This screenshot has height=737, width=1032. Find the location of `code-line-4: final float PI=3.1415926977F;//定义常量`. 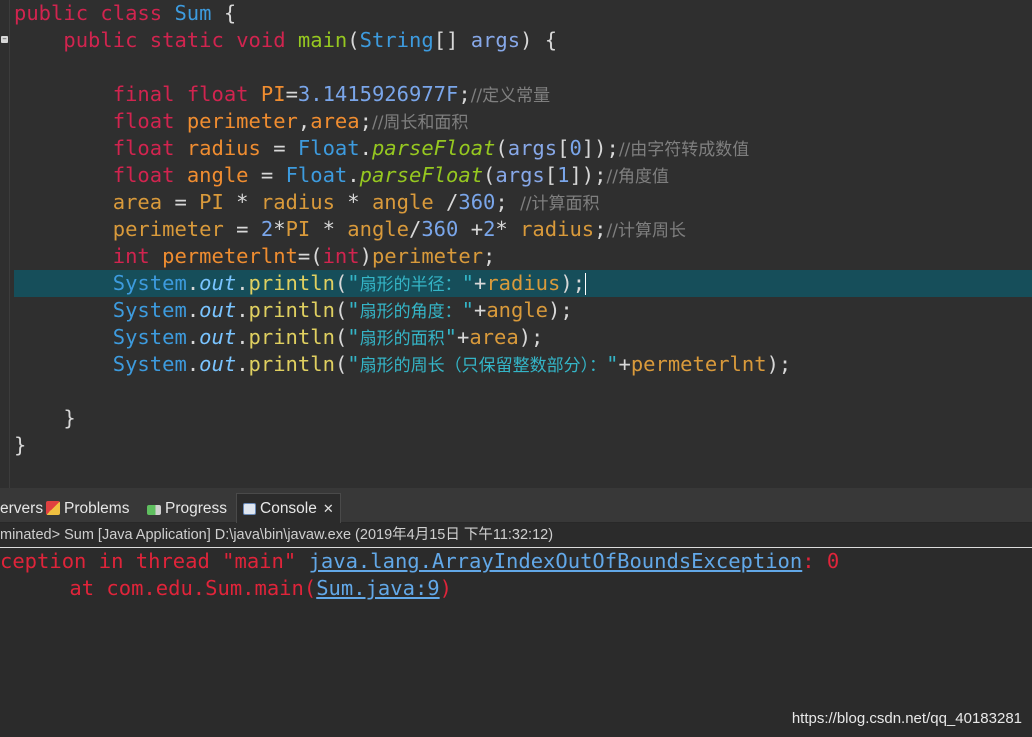

code-line-4: final float PI=3.1415926977F;//定义常量 is located at coordinates (519, 94).